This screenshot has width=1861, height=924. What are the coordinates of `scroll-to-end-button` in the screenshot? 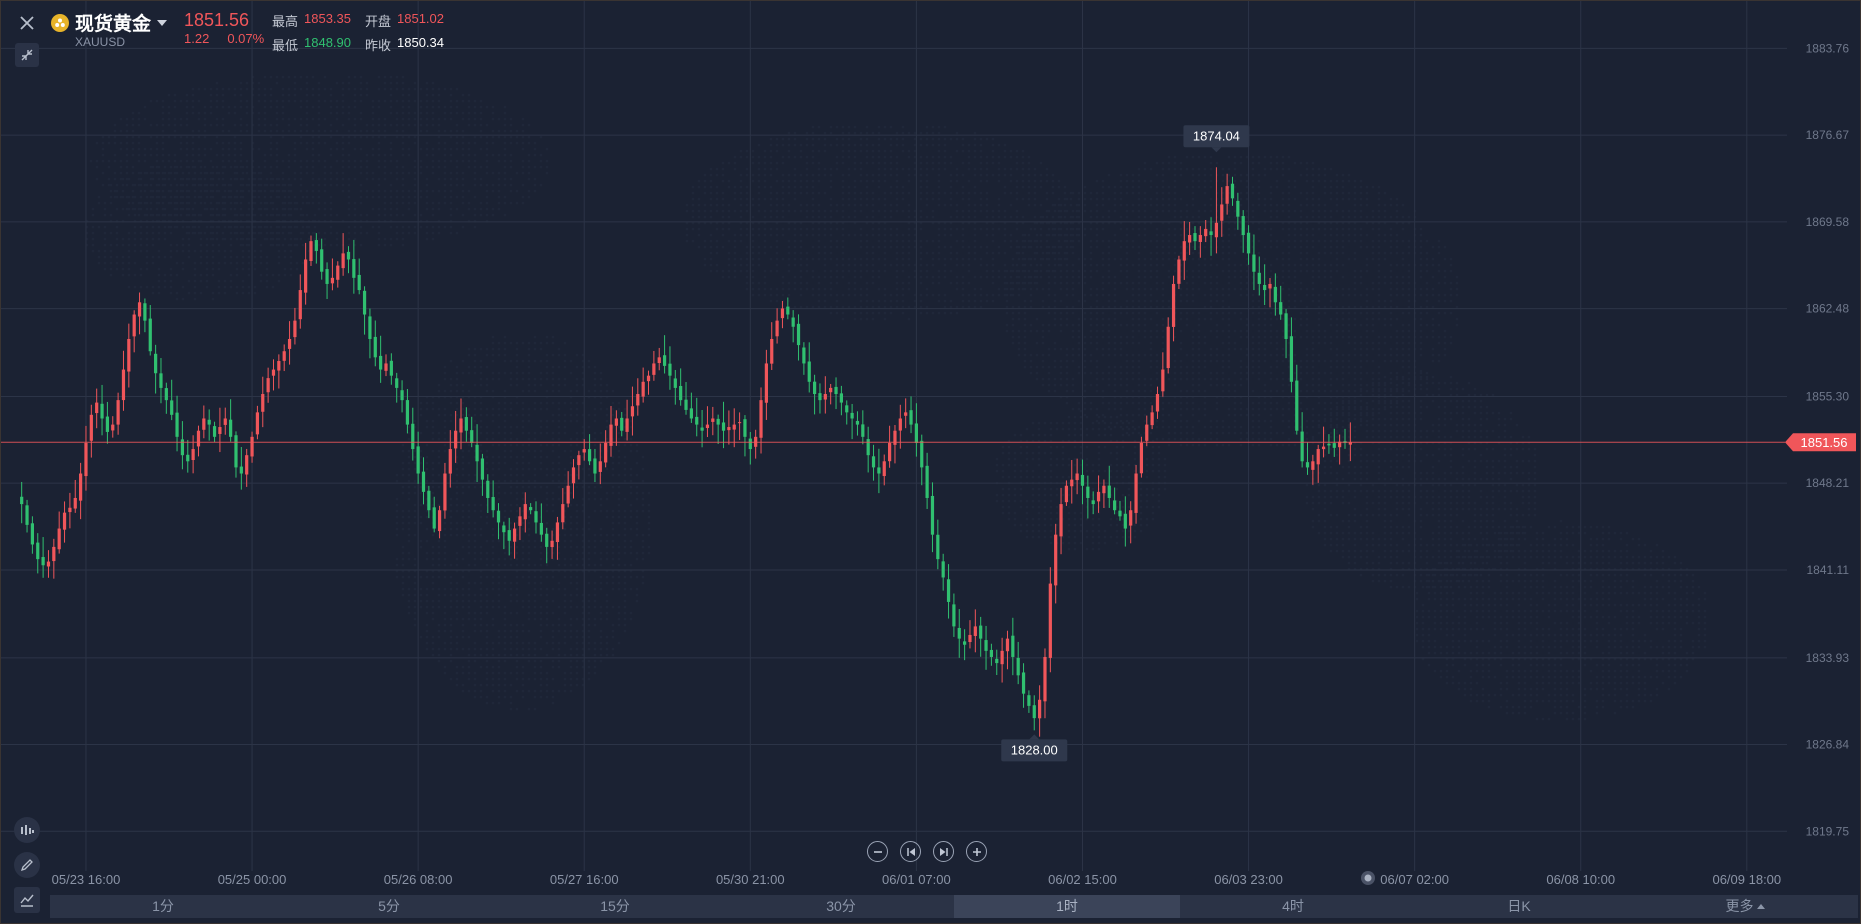 It's located at (943, 851).